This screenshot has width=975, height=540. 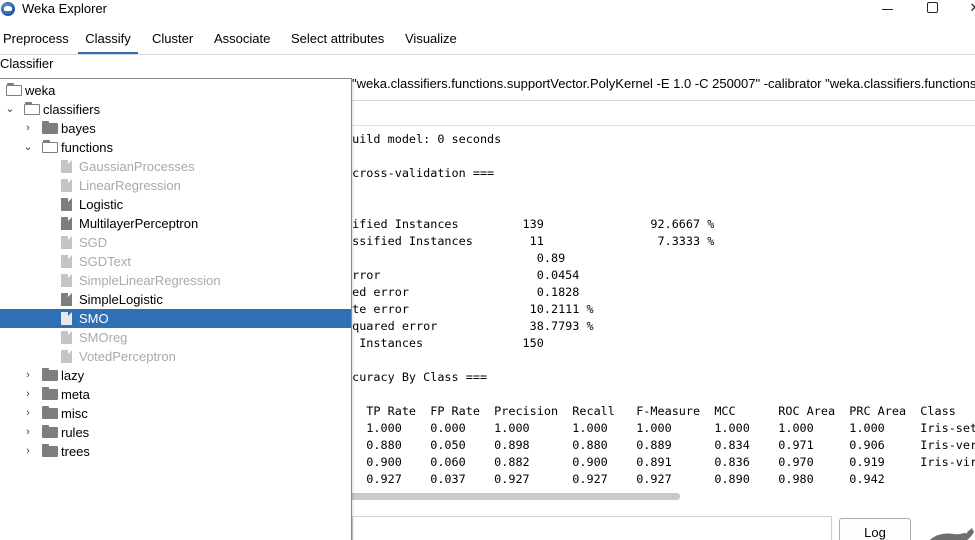 What do you see at coordinates (965, 8) in the screenshot?
I see `close-button: ✕` at bounding box center [965, 8].